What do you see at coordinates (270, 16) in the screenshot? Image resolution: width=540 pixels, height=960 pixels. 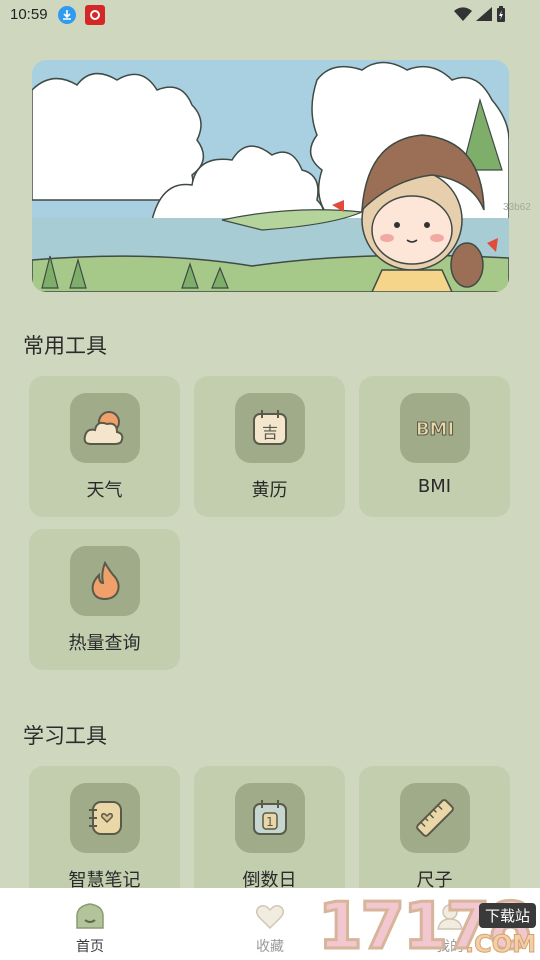 I see `status-bar: 10:59` at bounding box center [270, 16].